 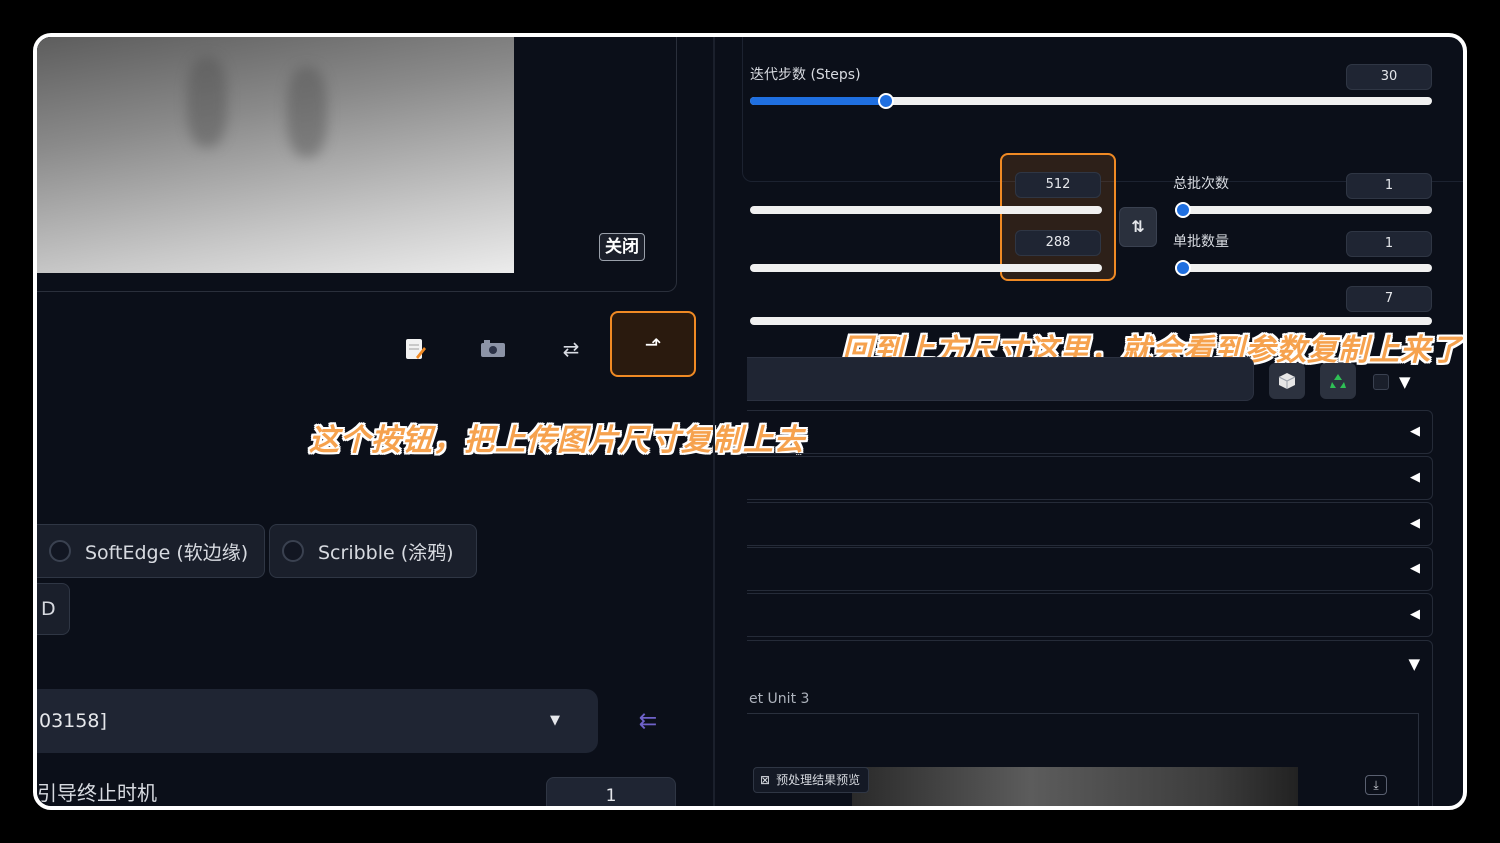 What do you see at coordinates (1389, 299) in the screenshot?
I see `cfg-input: 7` at bounding box center [1389, 299].